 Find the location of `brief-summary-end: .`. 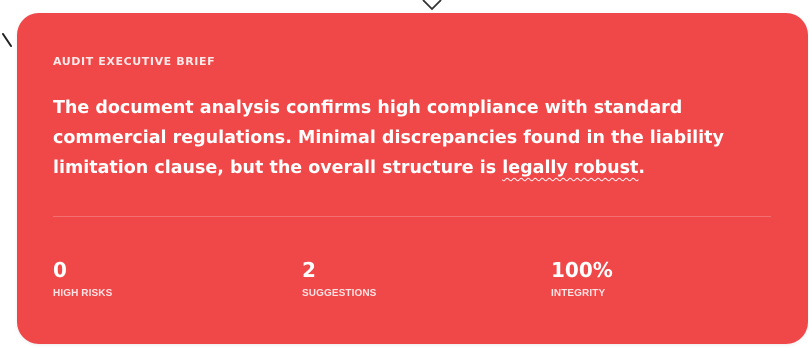

brief-summary-end: . is located at coordinates (642, 168).